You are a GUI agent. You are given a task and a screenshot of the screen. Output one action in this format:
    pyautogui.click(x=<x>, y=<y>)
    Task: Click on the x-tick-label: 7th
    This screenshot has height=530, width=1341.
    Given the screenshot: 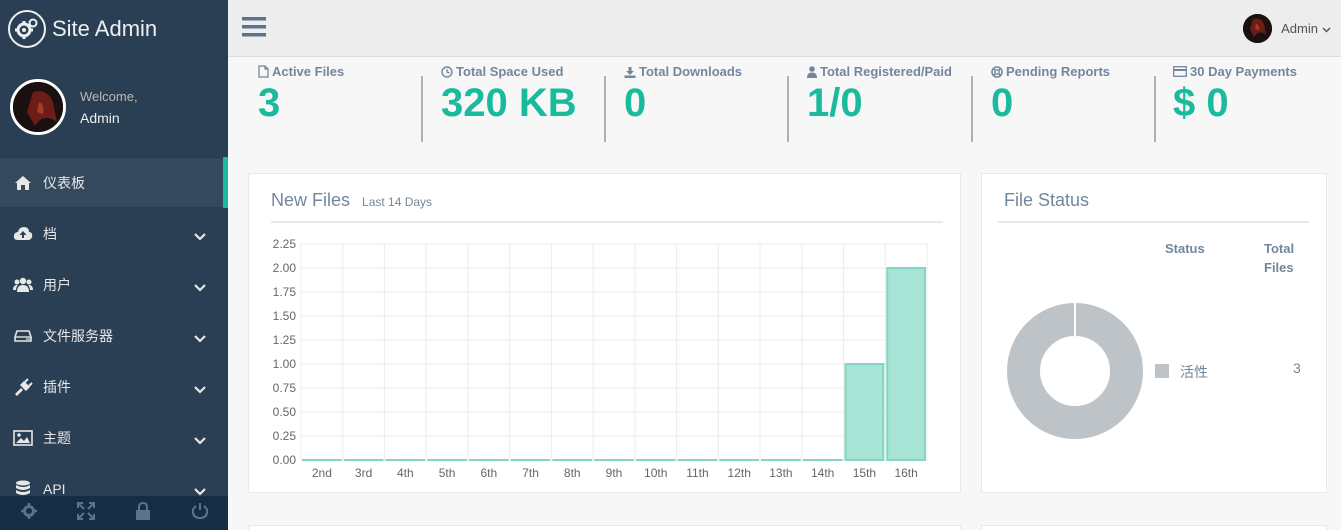 What is the action you would take?
    pyautogui.click(x=530, y=473)
    